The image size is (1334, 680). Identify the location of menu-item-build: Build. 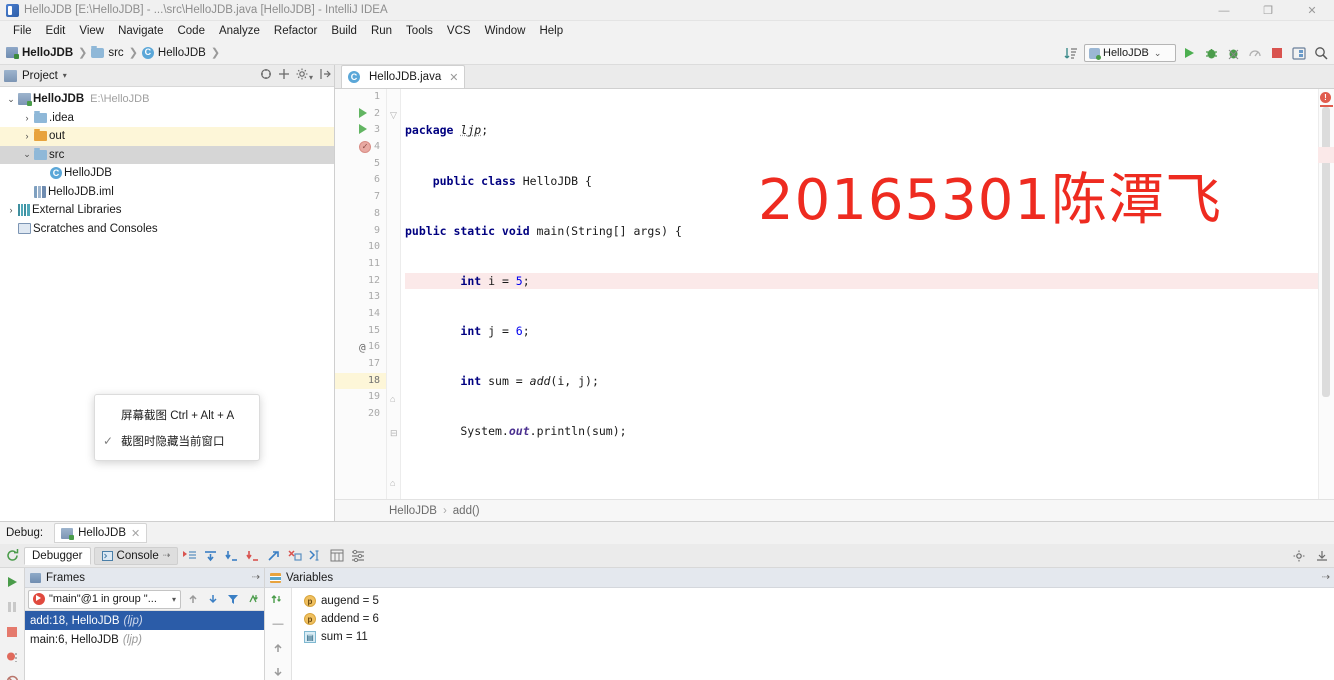
(344, 31).